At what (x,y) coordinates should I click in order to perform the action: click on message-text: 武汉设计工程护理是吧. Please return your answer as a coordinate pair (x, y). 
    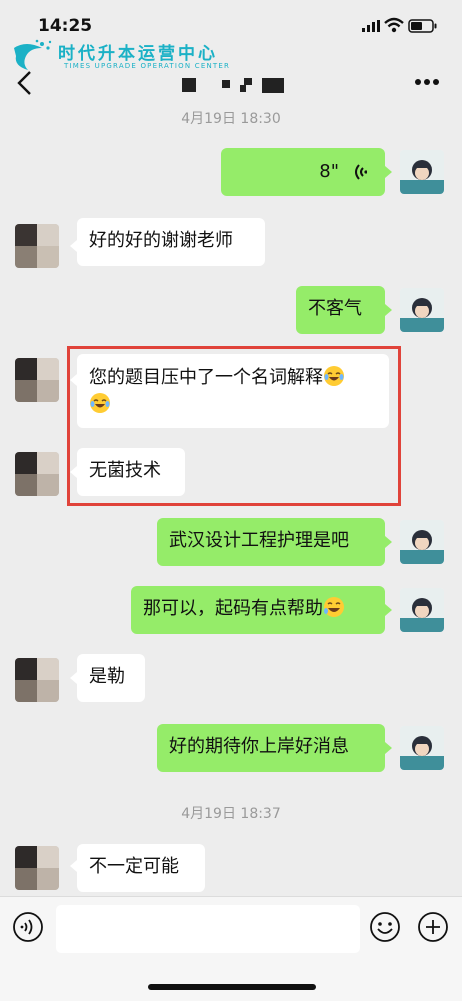
    Looking at the image, I should click on (259, 540).